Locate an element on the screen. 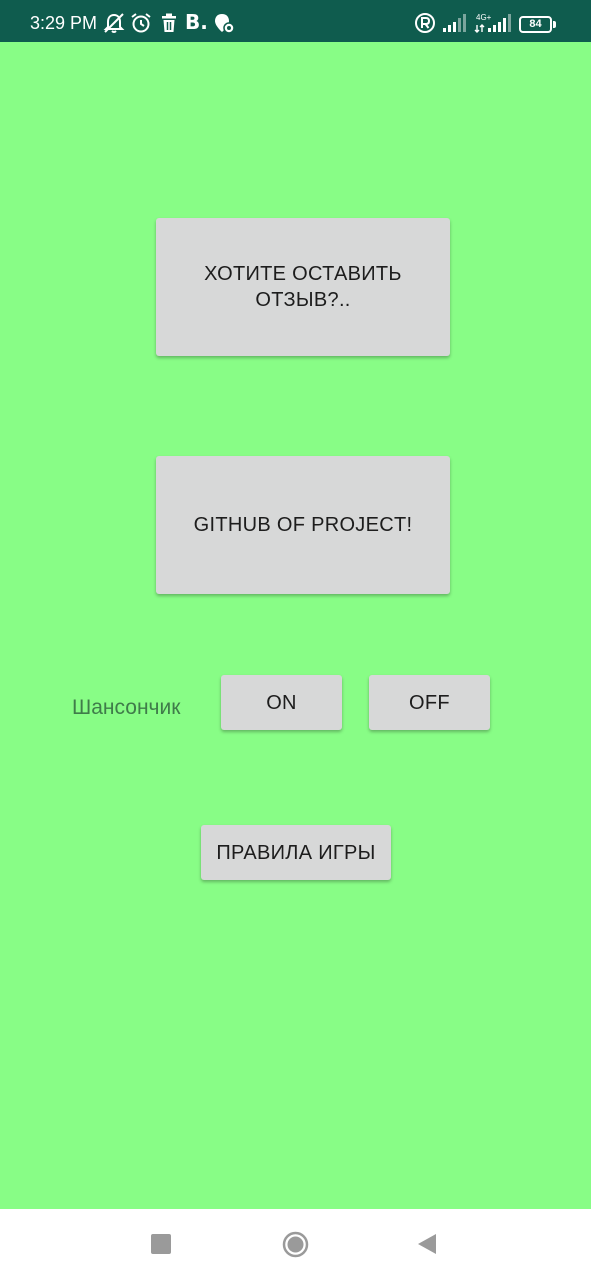 The image size is (591, 1280). back-triangle-icon is located at coordinates (427, 1244).